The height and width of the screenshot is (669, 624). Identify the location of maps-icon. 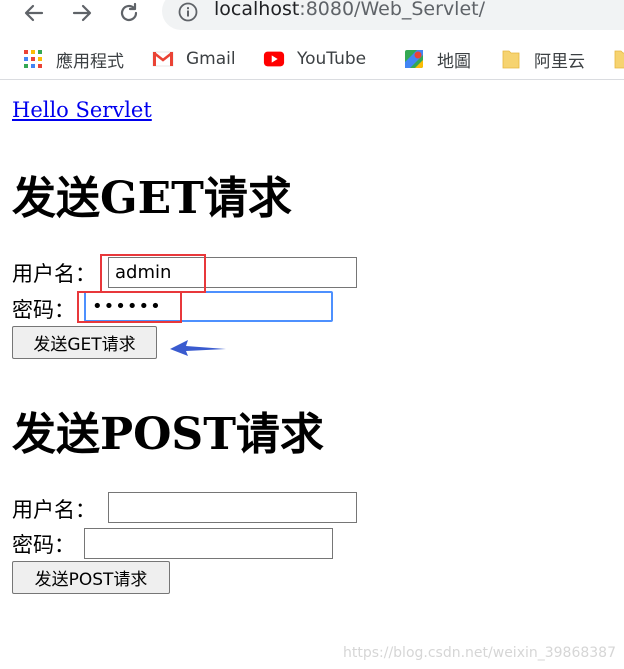
(414, 59).